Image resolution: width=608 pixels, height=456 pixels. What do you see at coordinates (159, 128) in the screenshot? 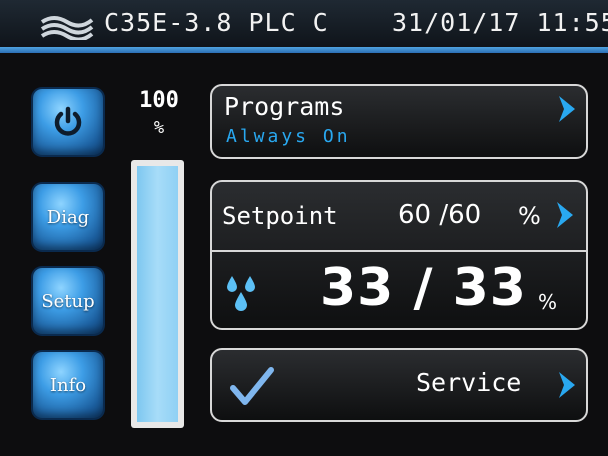
I see `level-percent-unit: %` at bounding box center [159, 128].